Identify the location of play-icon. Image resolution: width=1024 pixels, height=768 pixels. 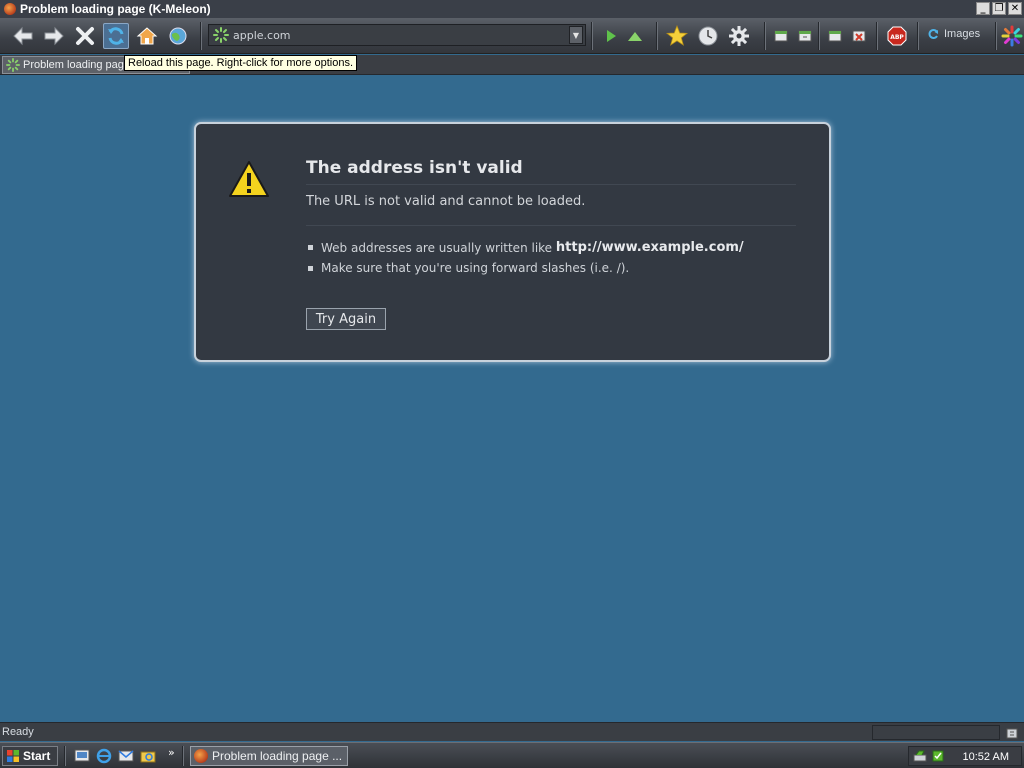
(611, 36).